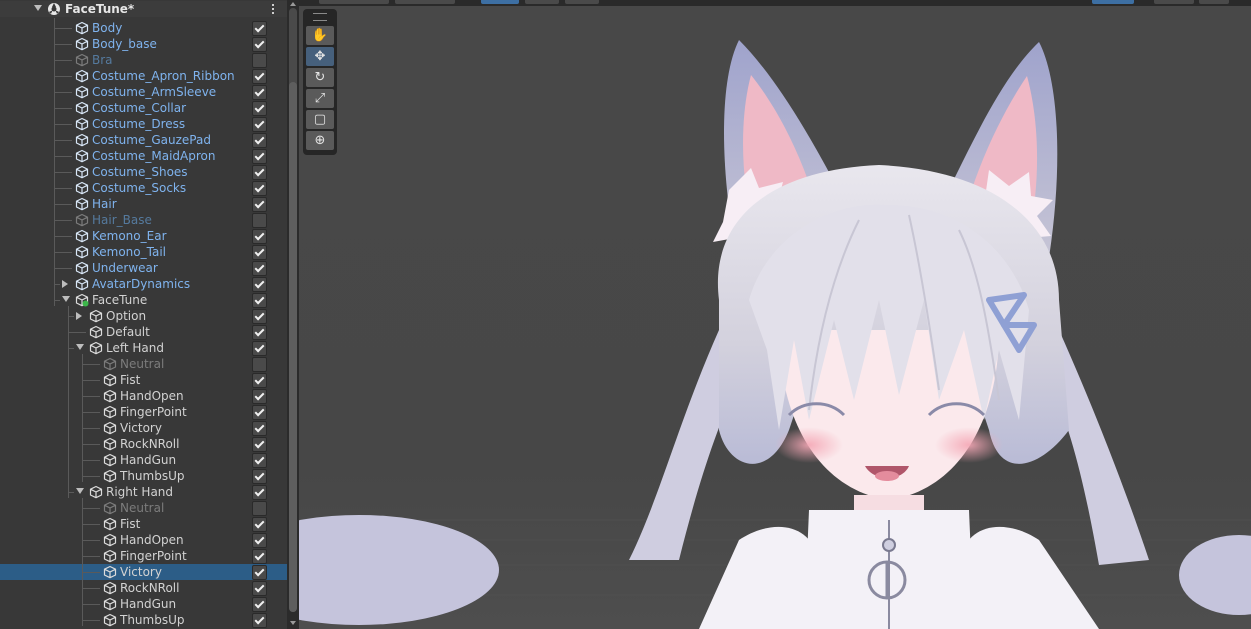  What do you see at coordinates (143, 300) in the screenshot?
I see `hierarchy-row: FaceTune` at bounding box center [143, 300].